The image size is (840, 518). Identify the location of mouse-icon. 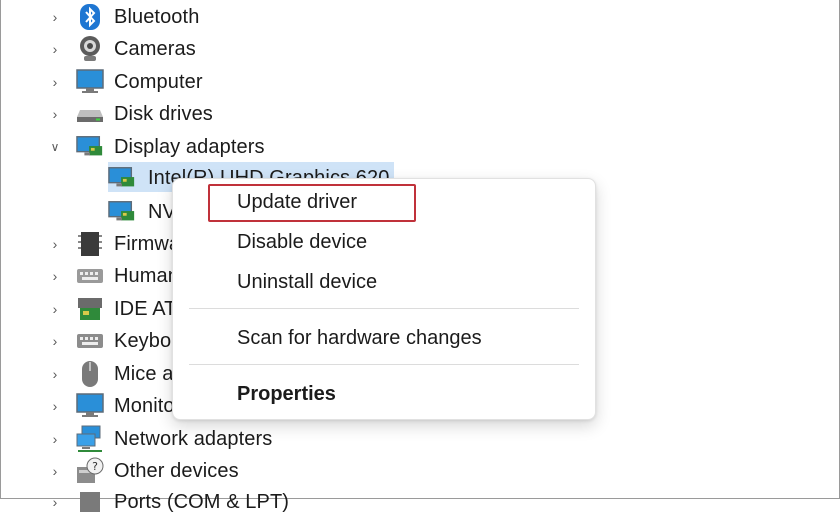
(90, 374).